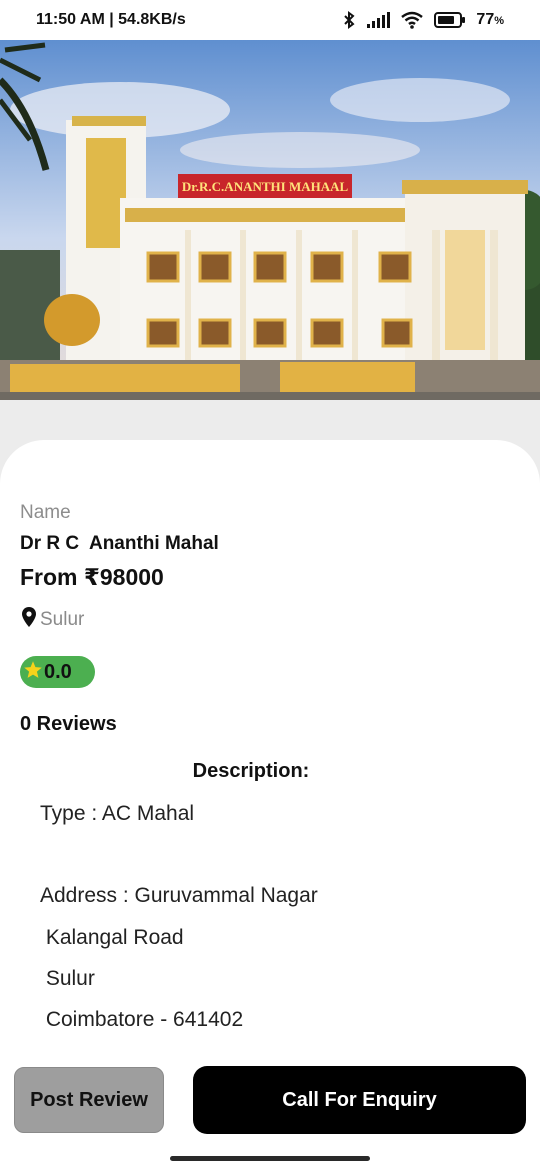 This screenshot has width=540, height=1170. What do you see at coordinates (29, 620) in the screenshot?
I see `location-pin-icon` at bounding box center [29, 620].